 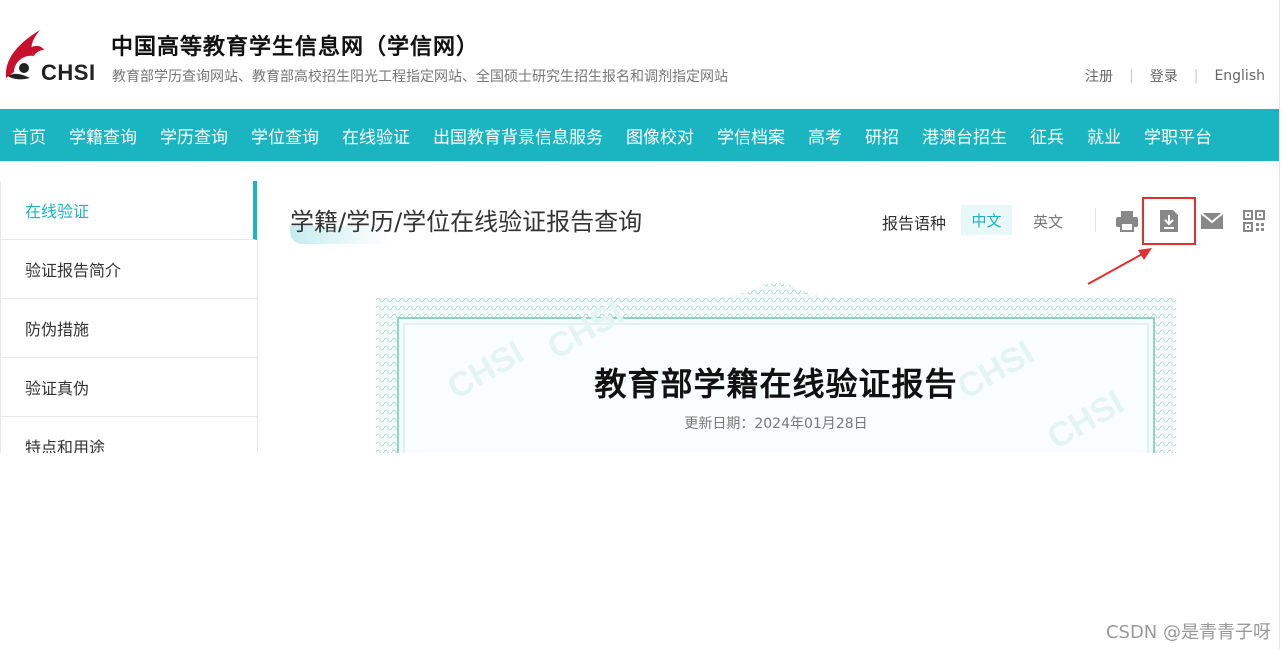 I want to click on top-links: 注册 | 登录 | English, so click(x=1175, y=76).